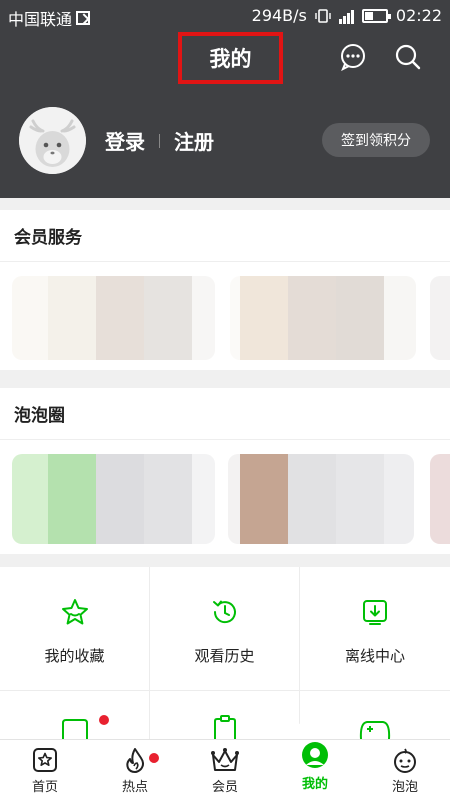  What do you see at coordinates (75, 729) in the screenshot?
I see `wallet-icon` at bounding box center [75, 729].